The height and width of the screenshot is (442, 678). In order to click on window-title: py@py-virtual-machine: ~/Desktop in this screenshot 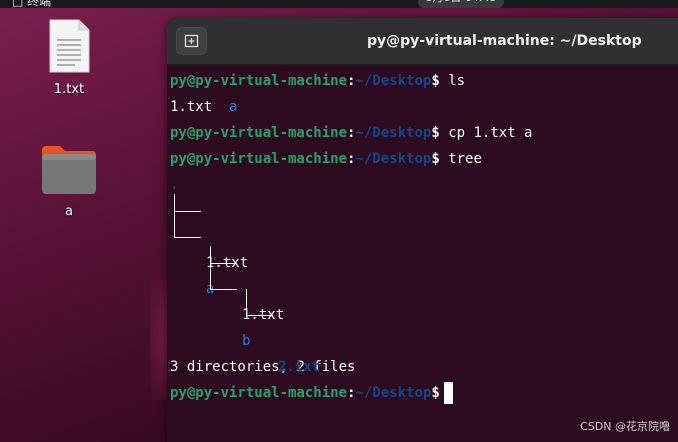, I will do `click(504, 41)`.